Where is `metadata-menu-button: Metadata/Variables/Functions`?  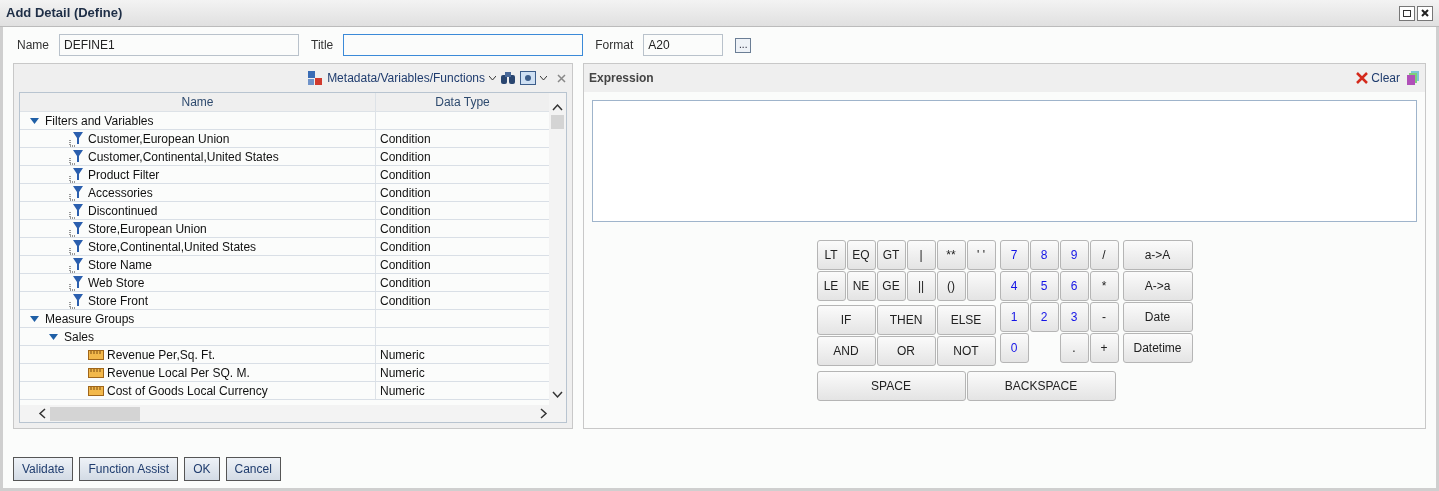 metadata-menu-button: Metadata/Variables/Functions is located at coordinates (411, 78).